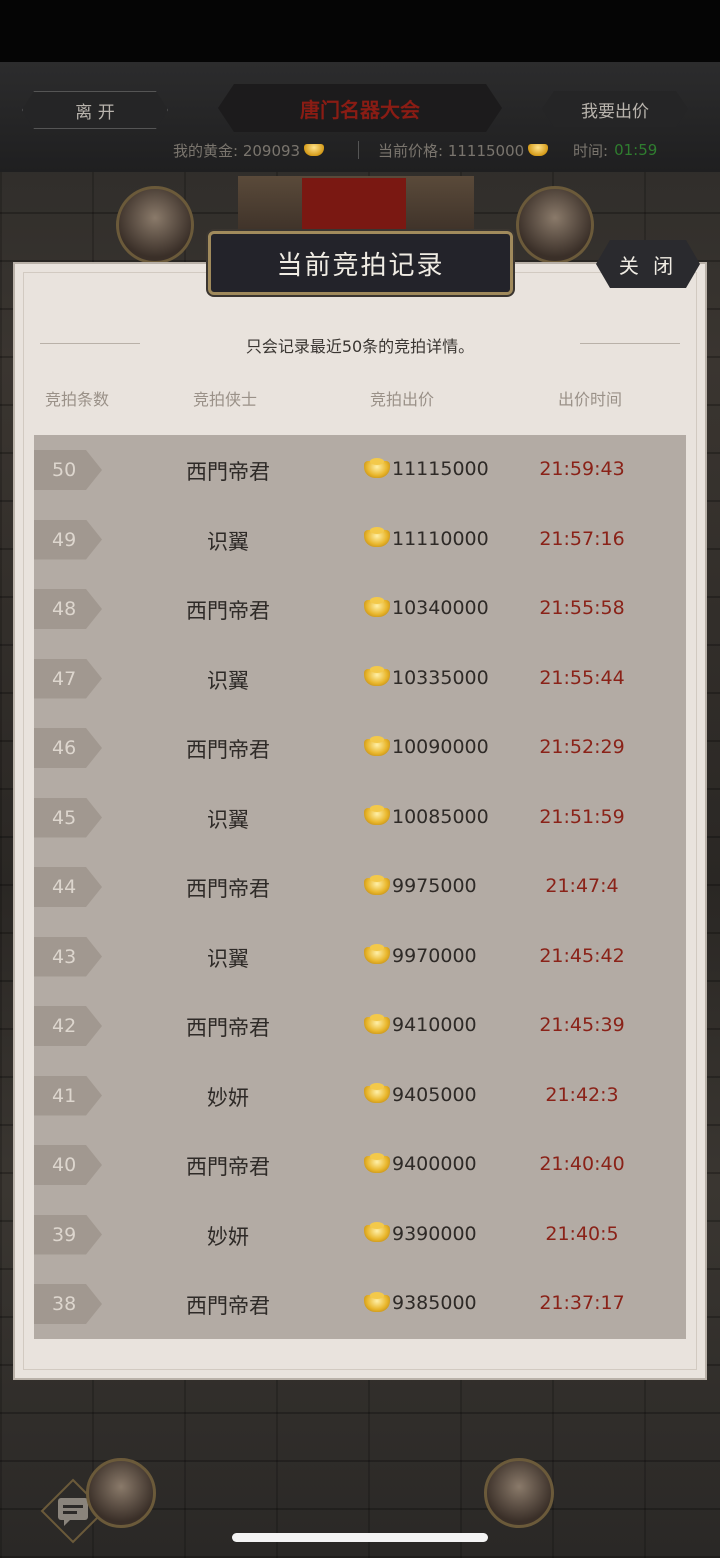 This screenshot has width=720, height=1558. Describe the element at coordinates (360, 1165) in the screenshot. I see `bid-row: 40 西門帝君 9400000 21:40:40` at that location.